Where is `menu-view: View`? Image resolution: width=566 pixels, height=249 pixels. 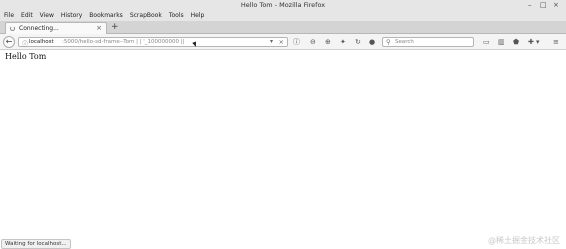
menu-view: View is located at coordinates (47, 15).